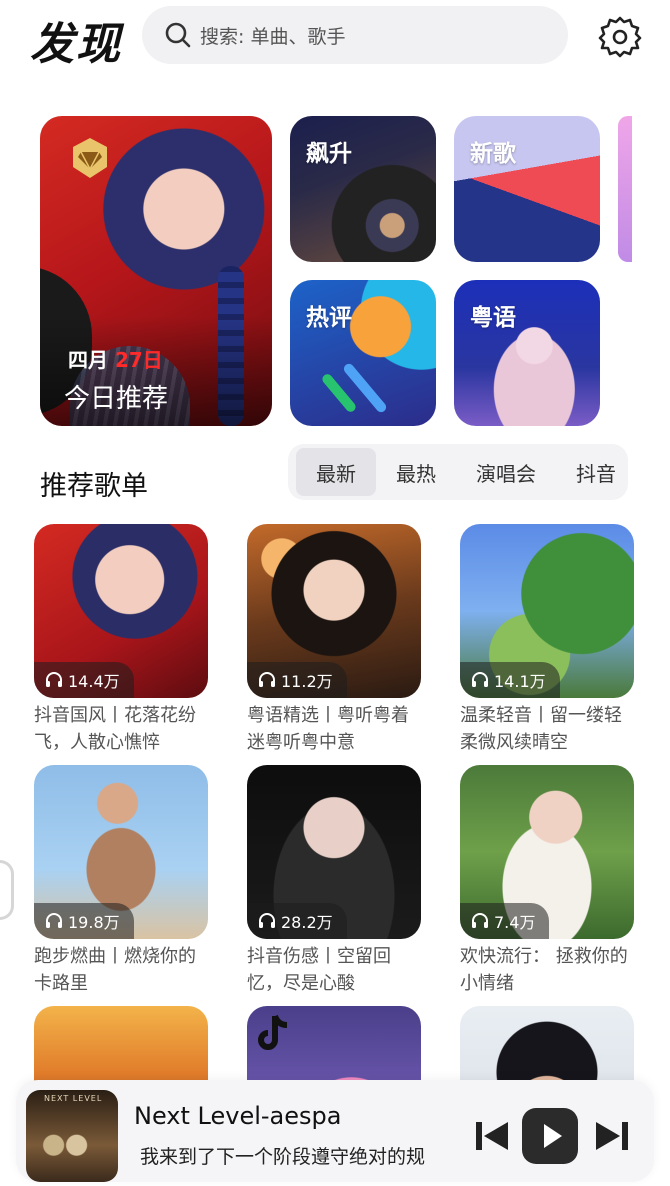 This screenshot has height=1186, width=670. What do you see at coordinates (121, 611) in the screenshot?
I see `playlist-cover: 14.4万` at bounding box center [121, 611].